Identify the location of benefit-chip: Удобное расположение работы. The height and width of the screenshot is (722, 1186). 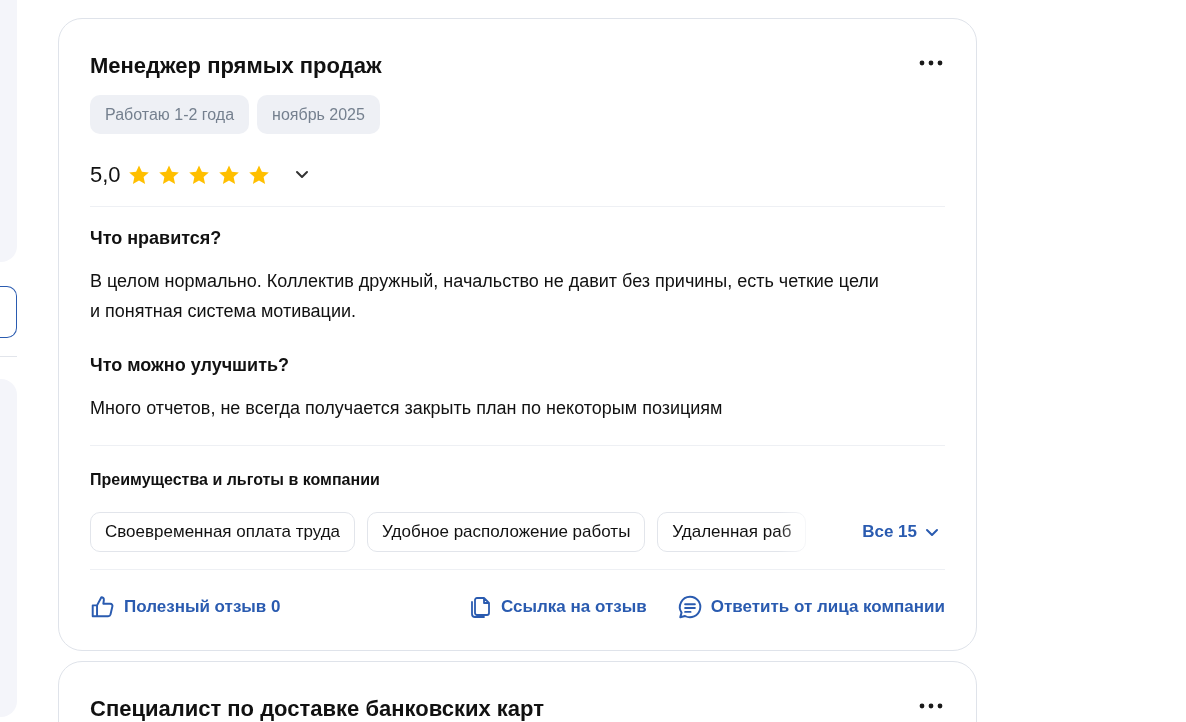
(506, 532).